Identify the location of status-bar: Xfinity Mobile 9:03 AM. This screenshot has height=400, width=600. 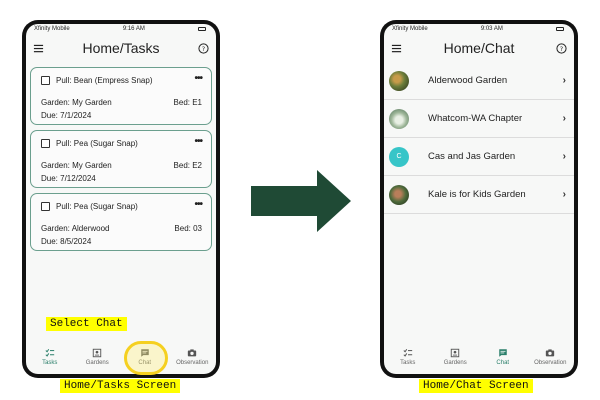
(479, 29).